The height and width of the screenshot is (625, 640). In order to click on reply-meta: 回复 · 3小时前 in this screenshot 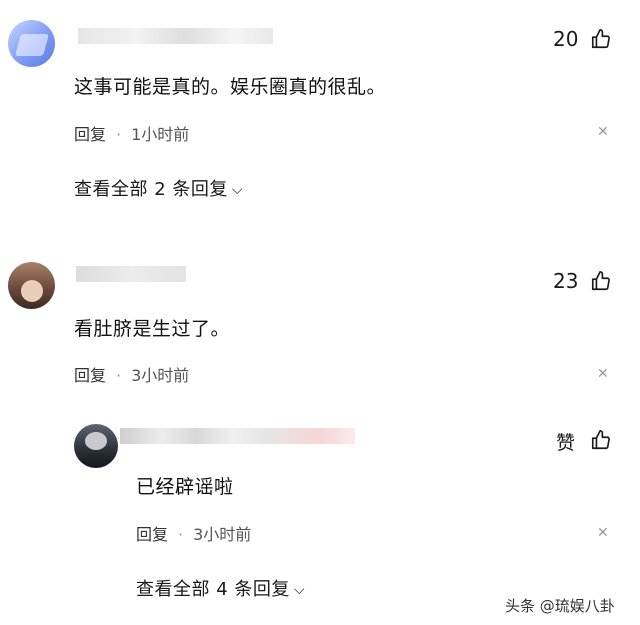, I will do `click(193, 533)`.